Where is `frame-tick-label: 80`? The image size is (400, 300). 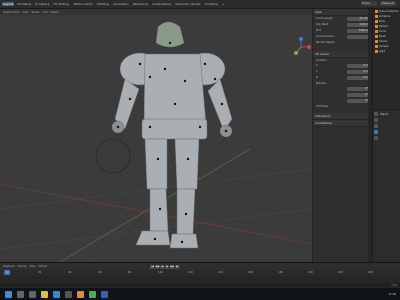 frame-tick-label: 80 is located at coordinates (130, 272).